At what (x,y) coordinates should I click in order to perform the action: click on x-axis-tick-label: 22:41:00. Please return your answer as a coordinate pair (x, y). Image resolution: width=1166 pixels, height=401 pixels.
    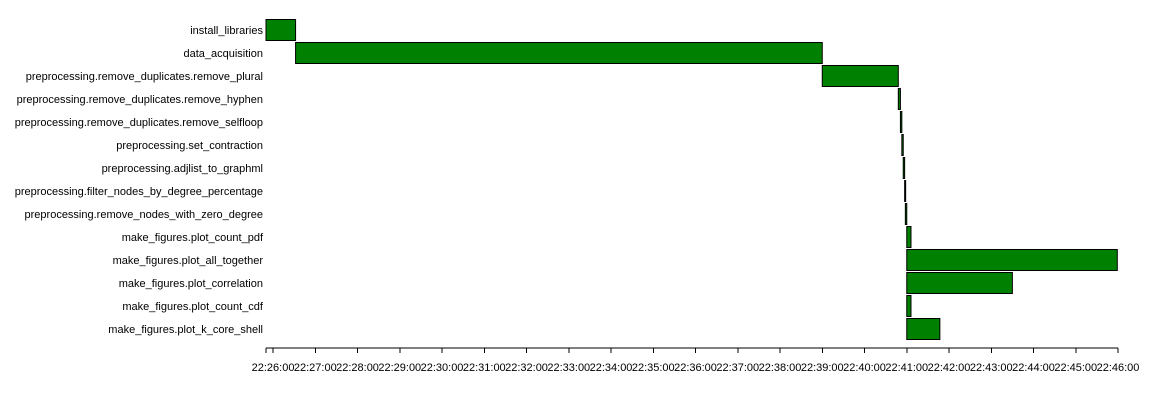
    Looking at the image, I should click on (906, 368).